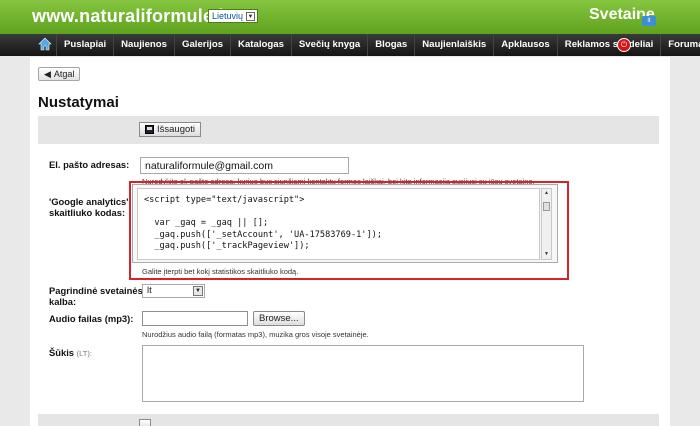 The height and width of the screenshot is (426, 700). What do you see at coordinates (145, 422) in the screenshot?
I see `save-button-bottom` at bounding box center [145, 422].